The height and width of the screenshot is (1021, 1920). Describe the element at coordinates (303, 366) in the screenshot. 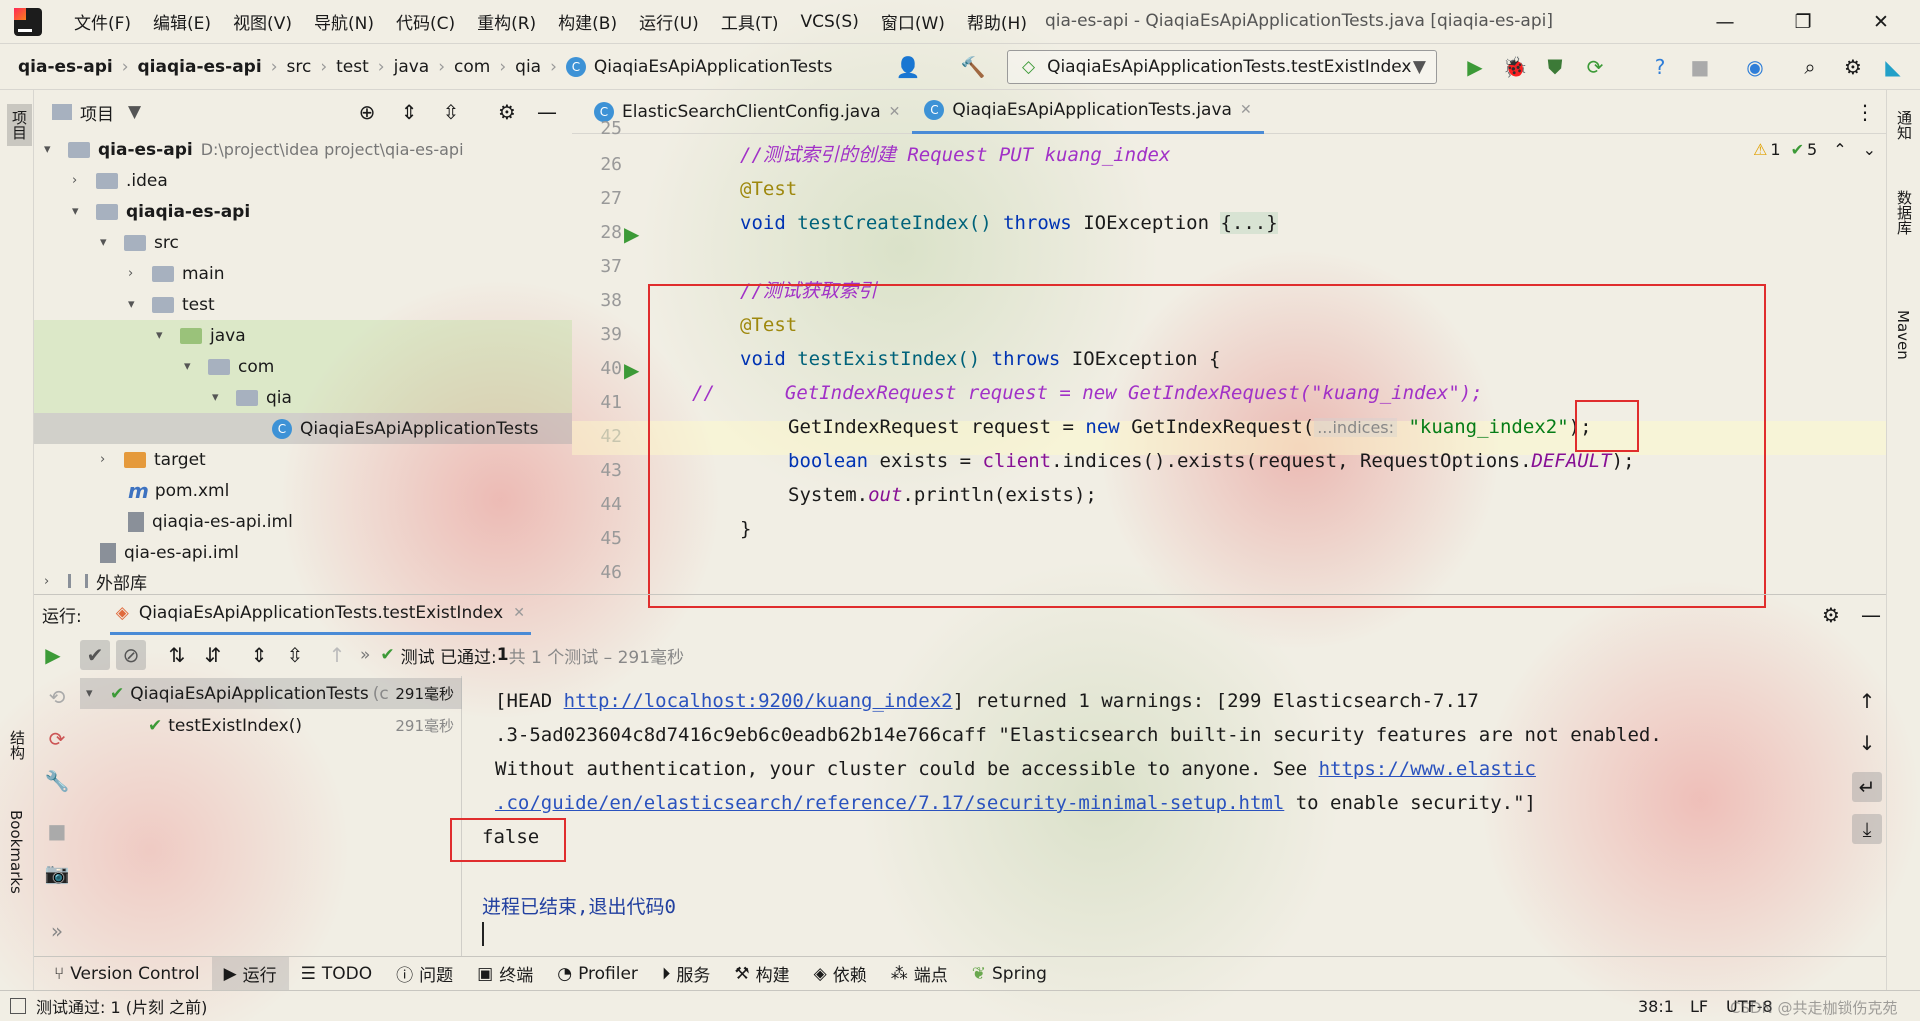

I see `tree-item: ▾ com` at that location.